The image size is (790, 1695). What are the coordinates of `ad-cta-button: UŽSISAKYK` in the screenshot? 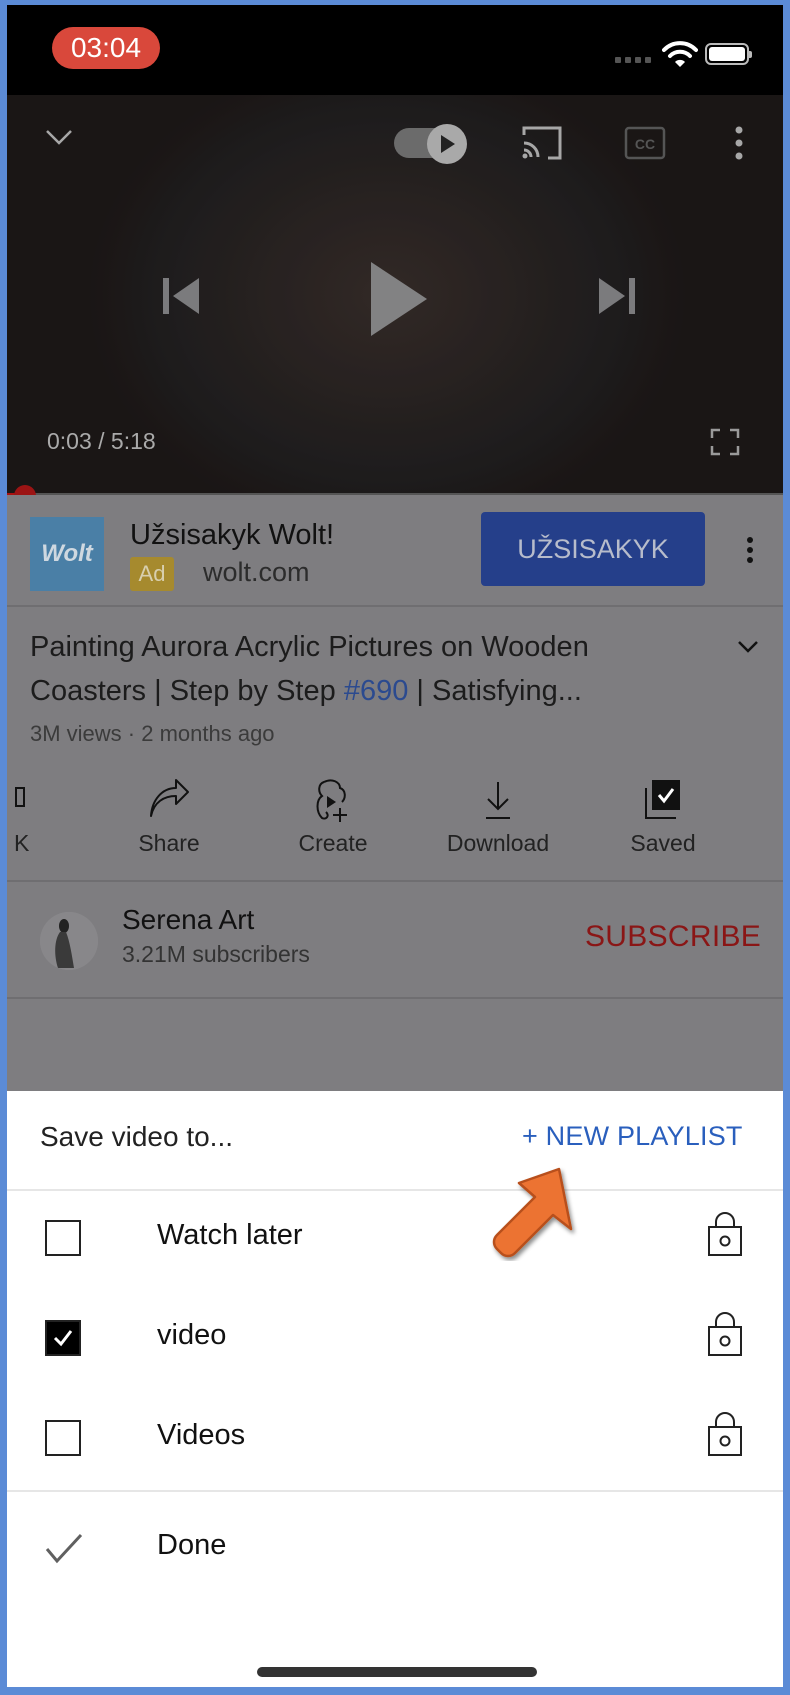 It's located at (593, 549).